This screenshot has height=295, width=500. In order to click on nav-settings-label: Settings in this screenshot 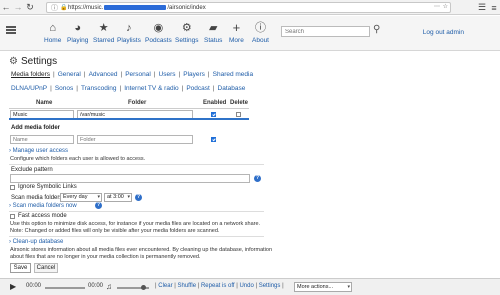, I will do `click(187, 40)`.